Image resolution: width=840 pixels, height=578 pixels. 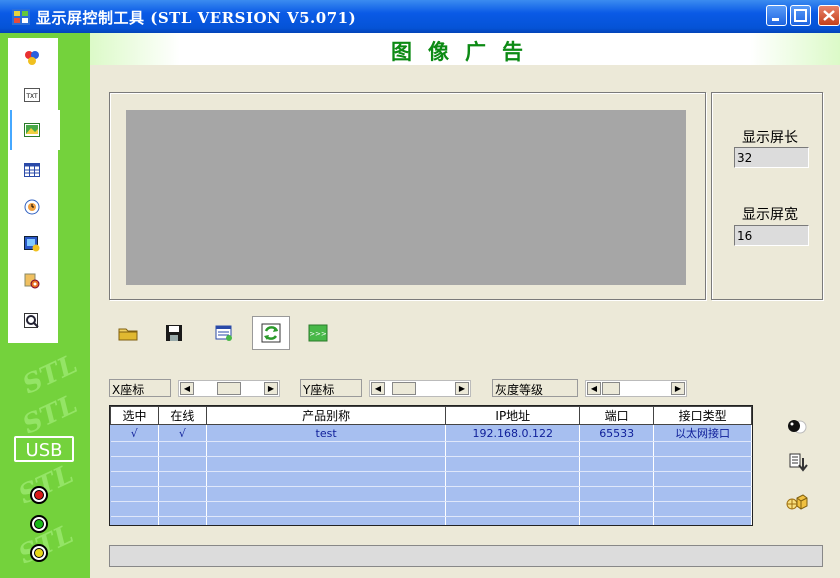 I want to click on column-header-port: 端口, so click(x=617, y=415).